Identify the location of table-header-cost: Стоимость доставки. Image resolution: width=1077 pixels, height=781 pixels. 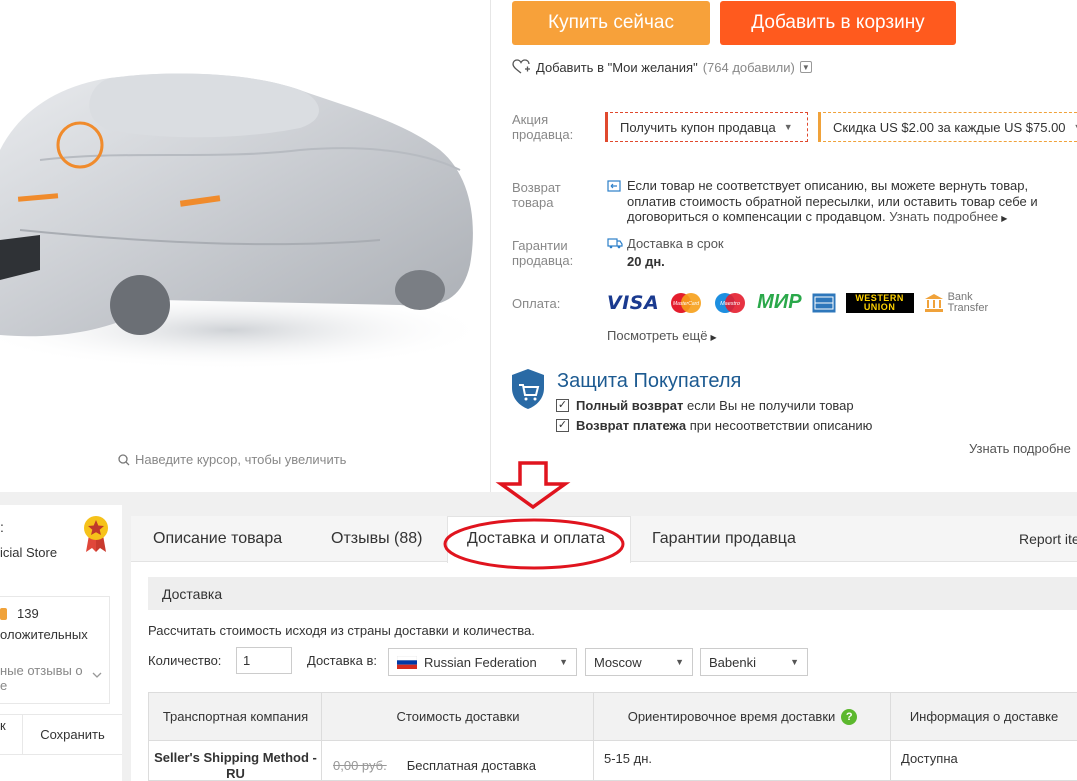
(457, 716).